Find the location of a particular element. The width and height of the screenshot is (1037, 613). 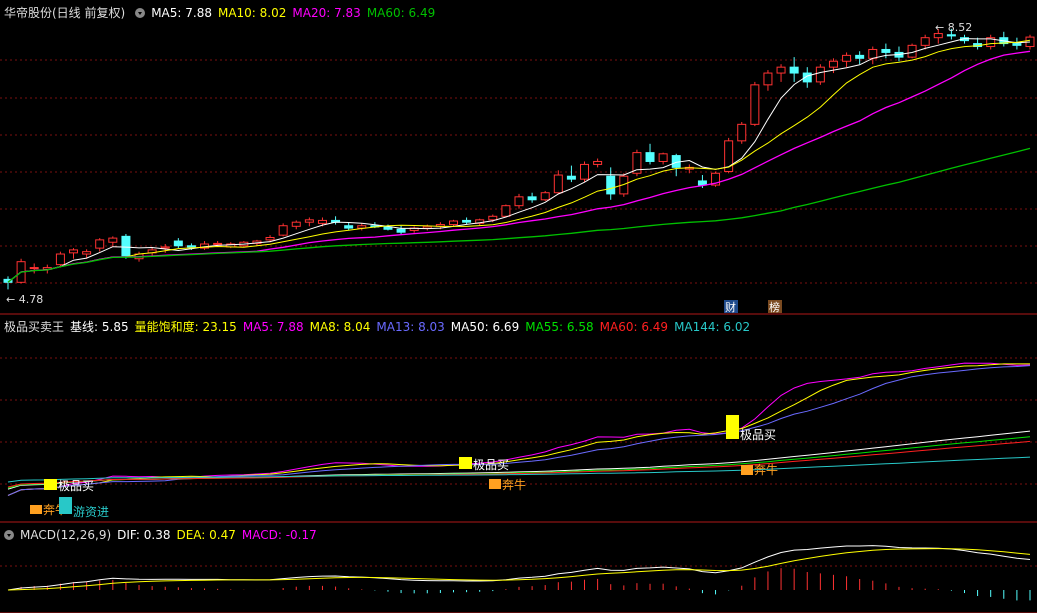

low-price-label: ← 4.78 is located at coordinates (24, 299).